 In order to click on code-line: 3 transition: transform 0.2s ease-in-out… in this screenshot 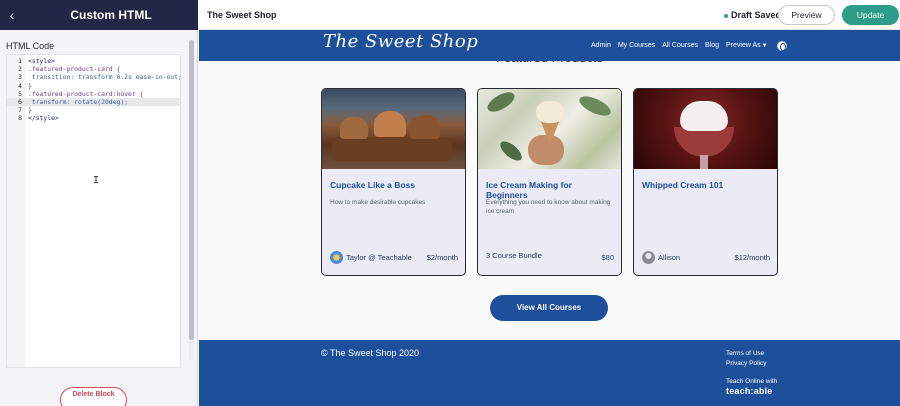, I will do `click(100, 77)`.